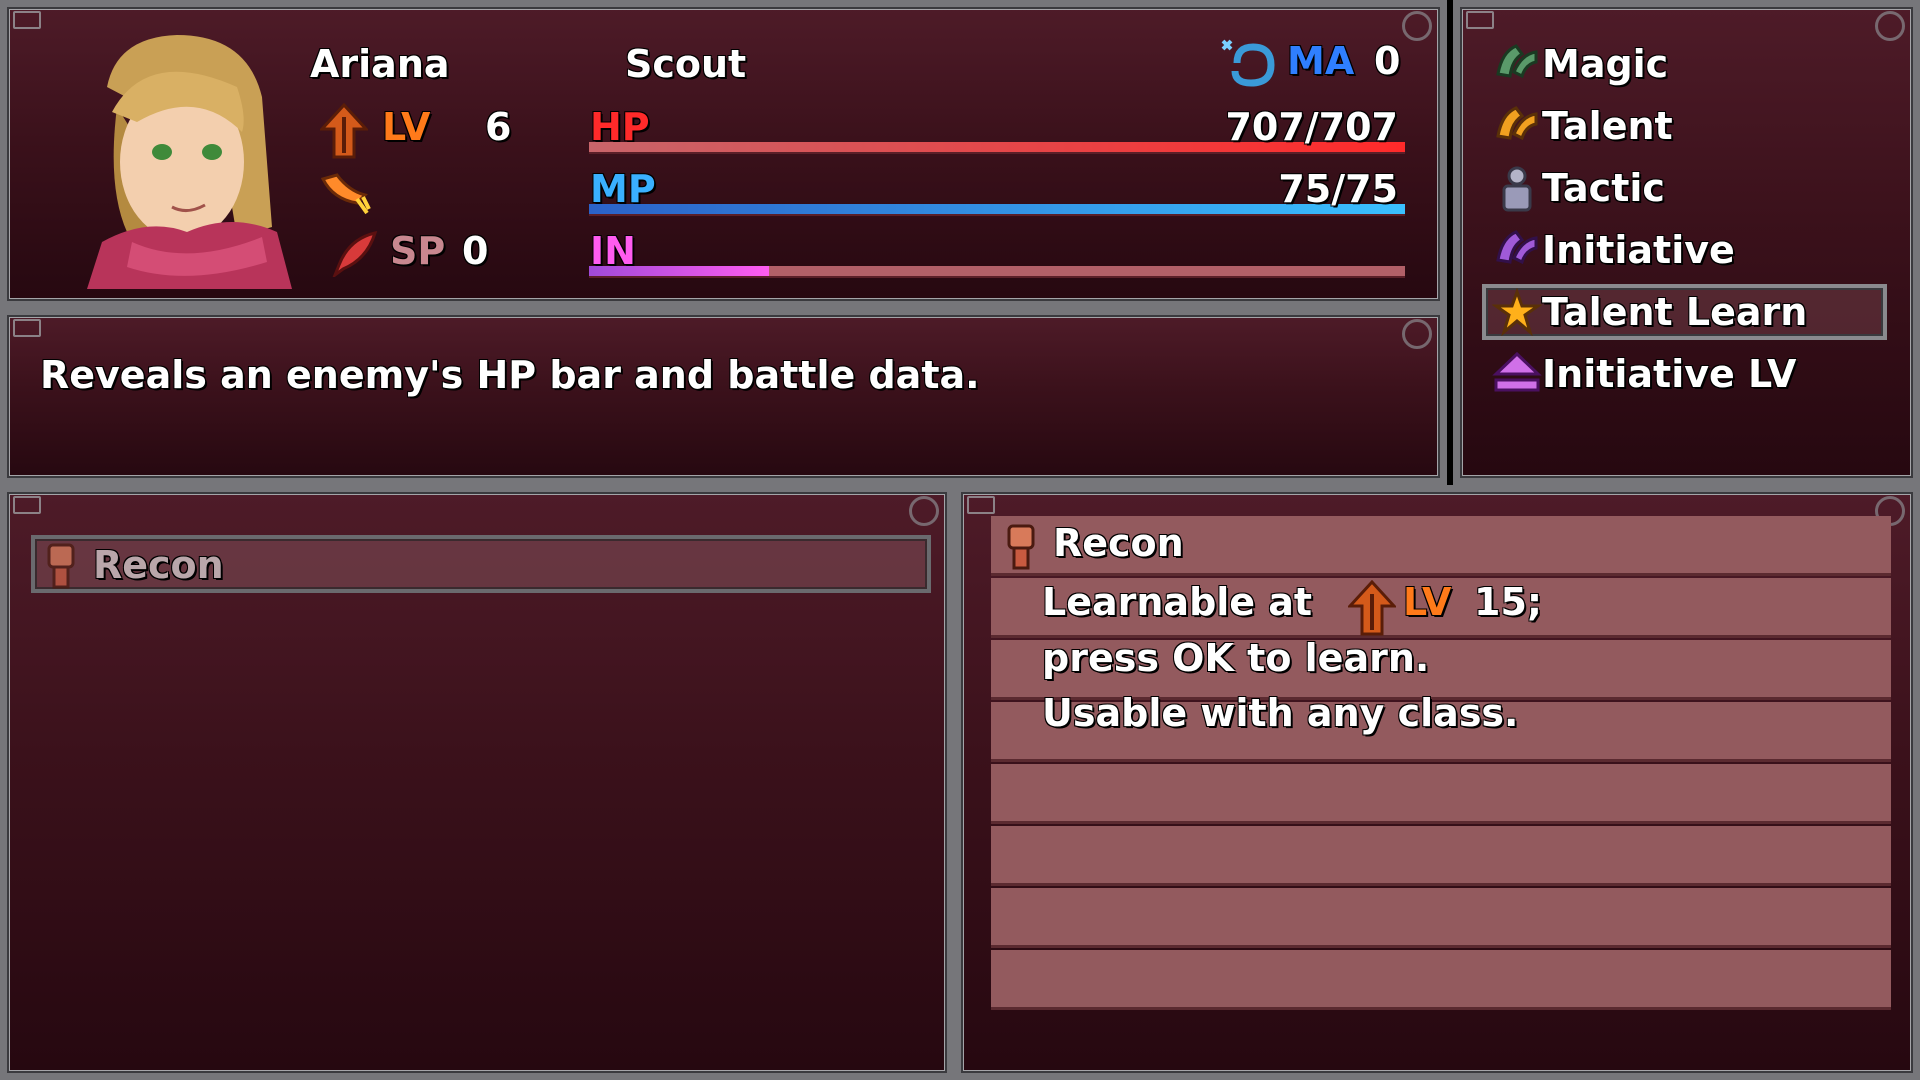 The image size is (1920, 1080). I want to click on talent-claw-icon, so click(1517, 123).